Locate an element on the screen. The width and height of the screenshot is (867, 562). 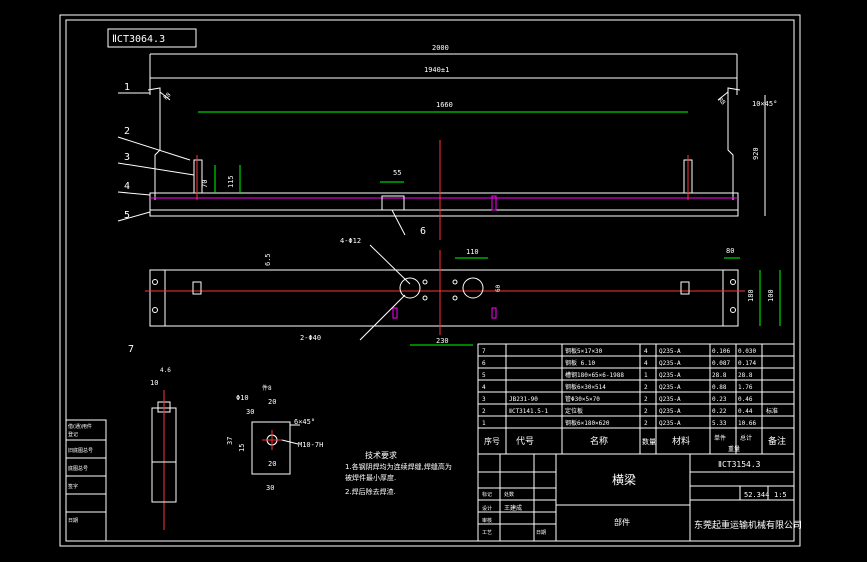
bom-cell-no: 7 is located at coordinates (484, 351).